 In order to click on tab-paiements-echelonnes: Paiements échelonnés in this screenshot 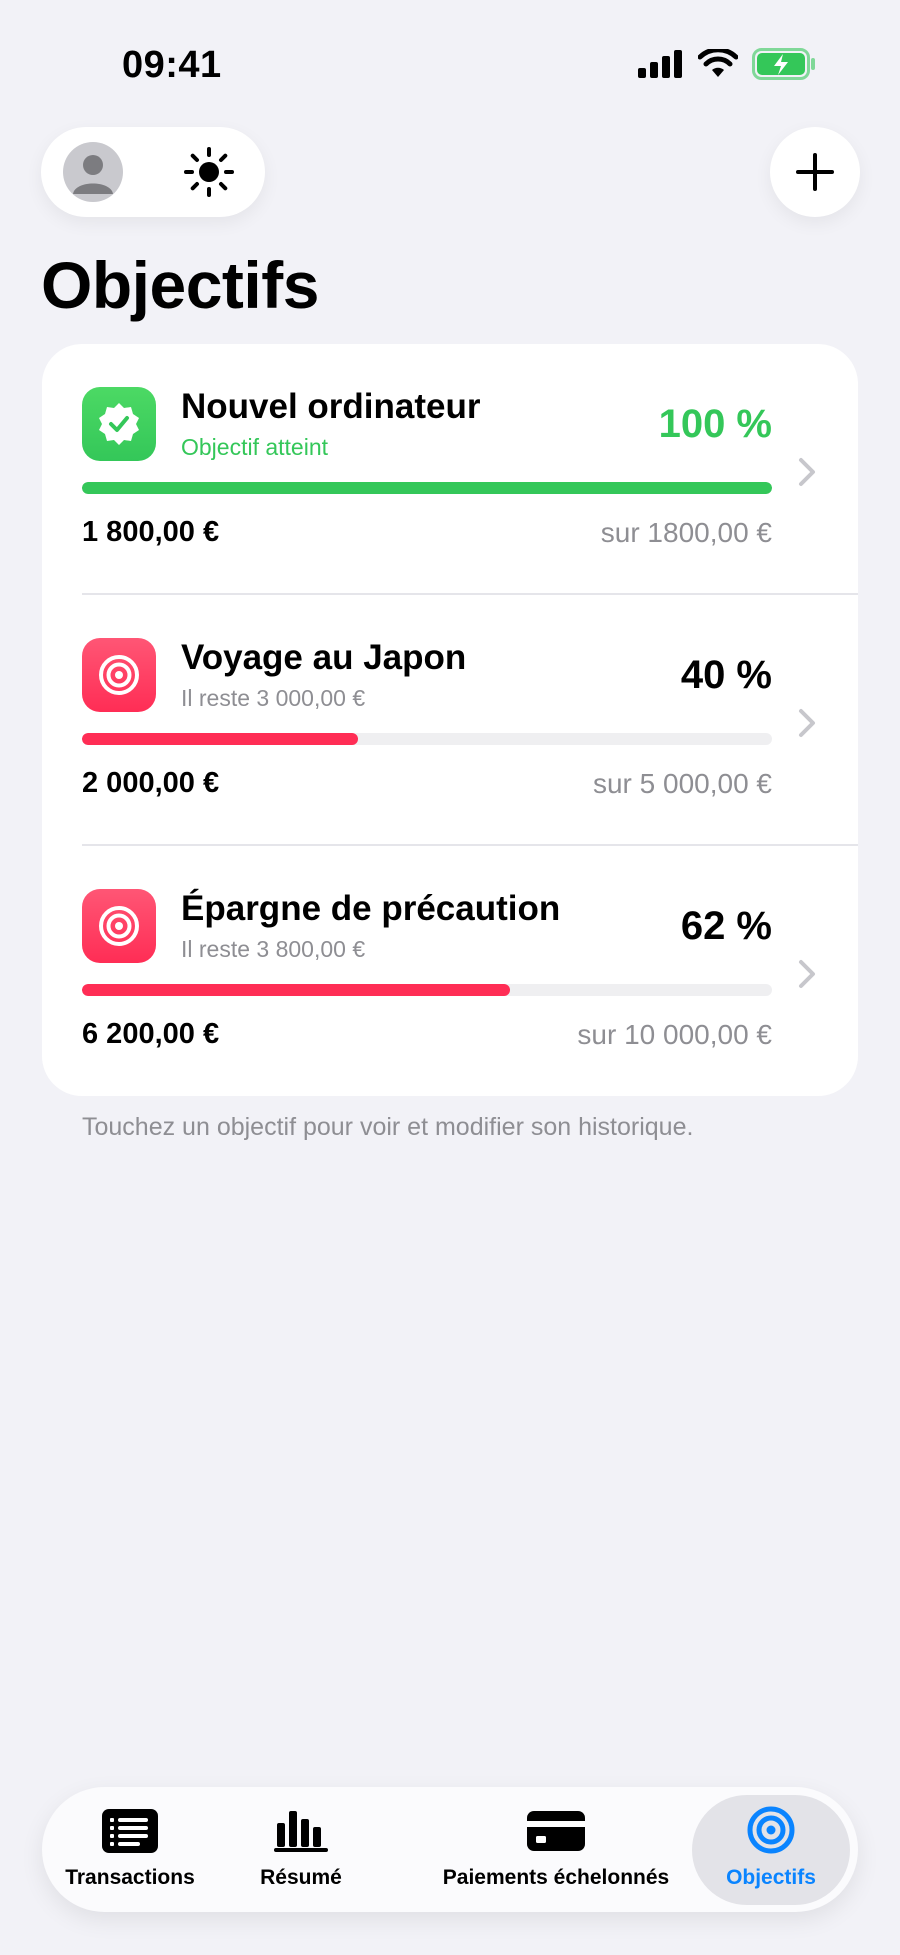, I will do `click(556, 1849)`.